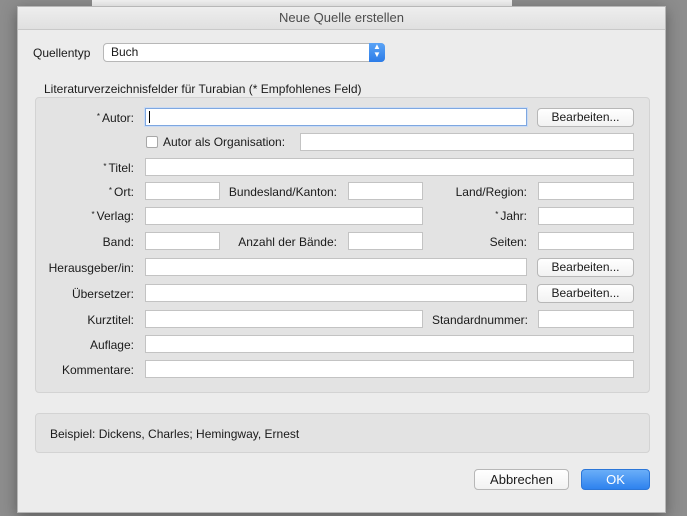 Image resolution: width=687 pixels, height=516 pixels. What do you see at coordinates (389, 344) in the screenshot?
I see `edition-field` at bounding box center [389, 344].